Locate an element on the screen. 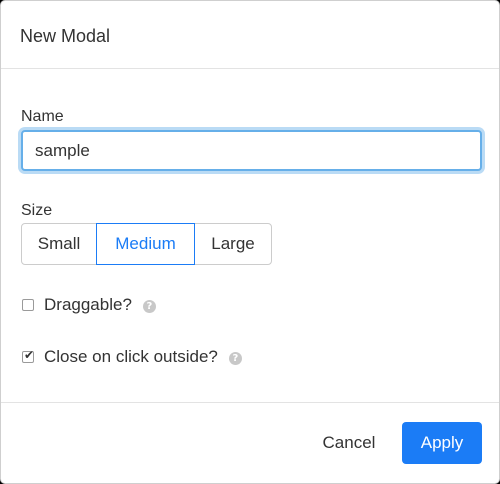 This screenshot has height=484, width=500. checkmark-icon: ✔ is located at coordinates (29, 355).